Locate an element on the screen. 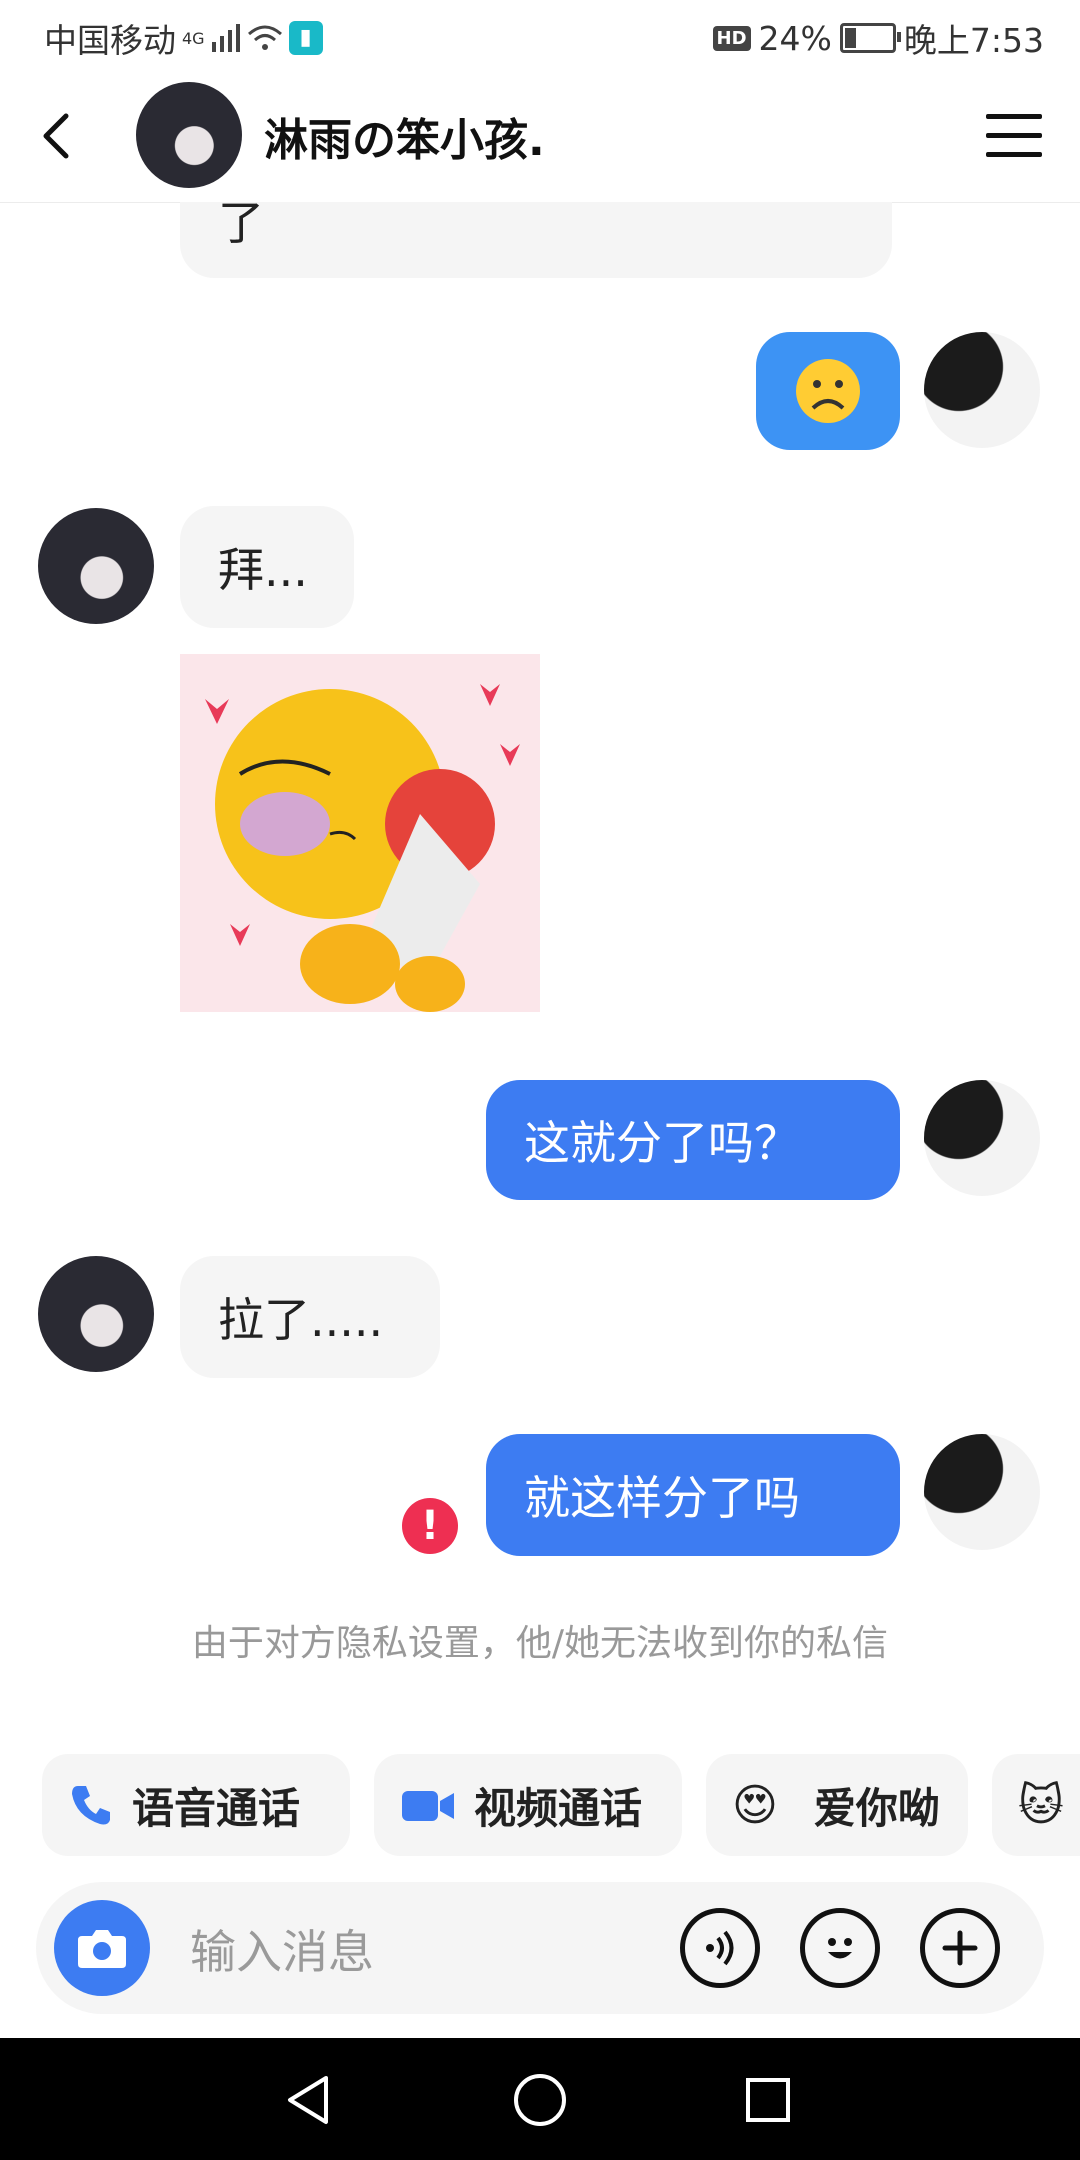  contact-avatar is located at coordinates (189, 135).